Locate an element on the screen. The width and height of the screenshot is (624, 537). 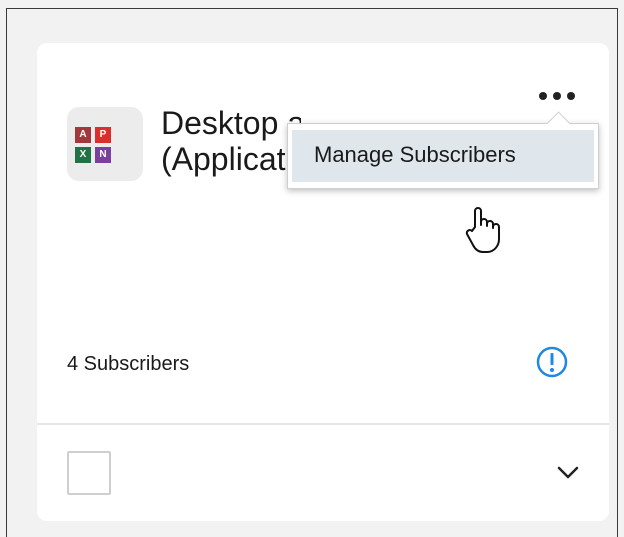
info-icon is located at coordinates (552, 362).